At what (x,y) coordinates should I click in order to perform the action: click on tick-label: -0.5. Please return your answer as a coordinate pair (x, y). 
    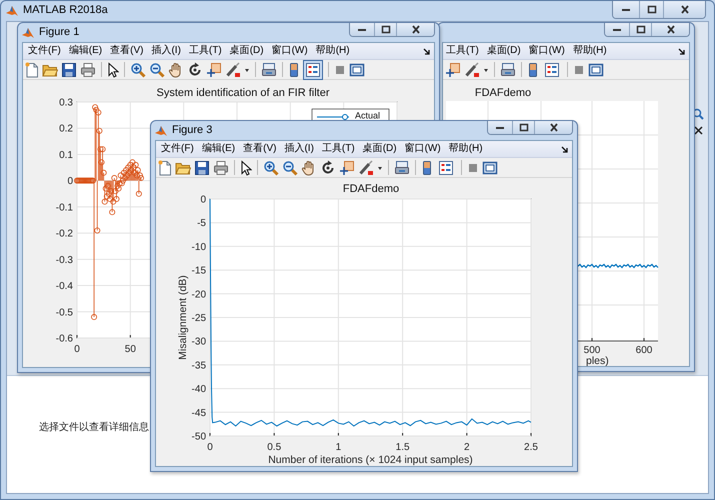
    Looking at the image, I should click on (64, 312).